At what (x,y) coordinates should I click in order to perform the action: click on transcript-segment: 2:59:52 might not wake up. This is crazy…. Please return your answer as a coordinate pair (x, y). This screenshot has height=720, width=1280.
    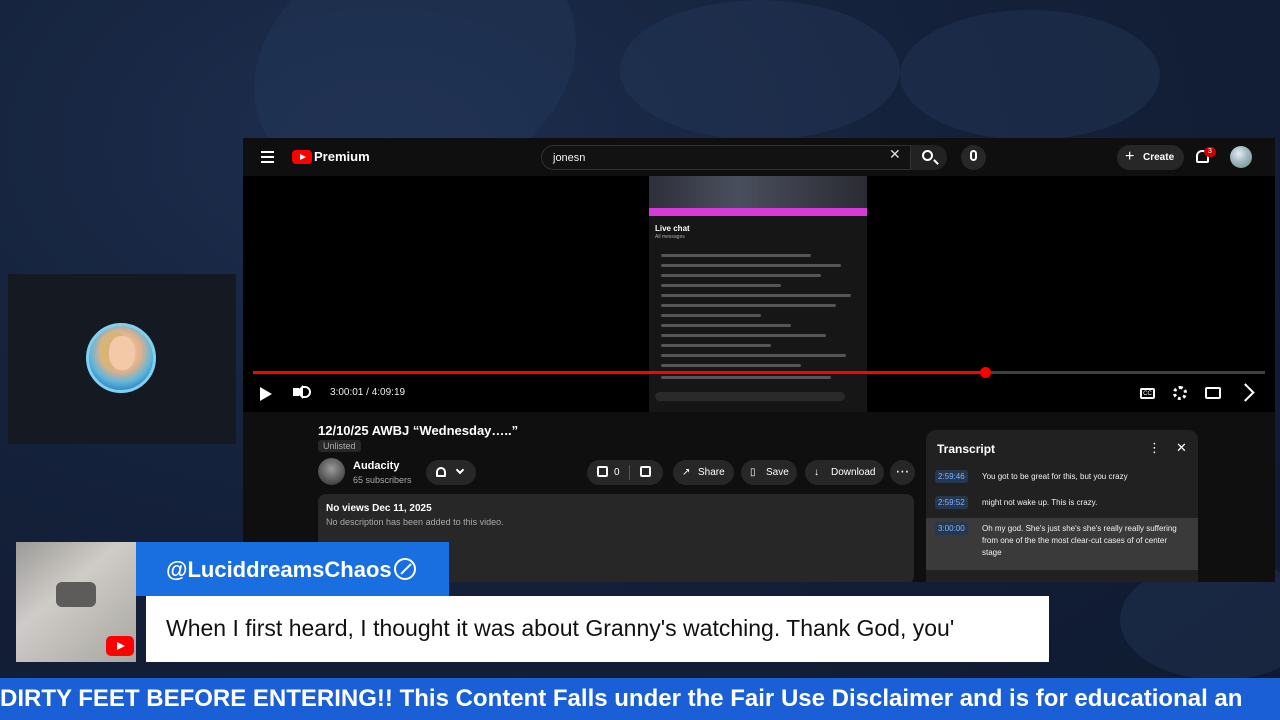
    Looking at the image, I should click on (1062, 504).